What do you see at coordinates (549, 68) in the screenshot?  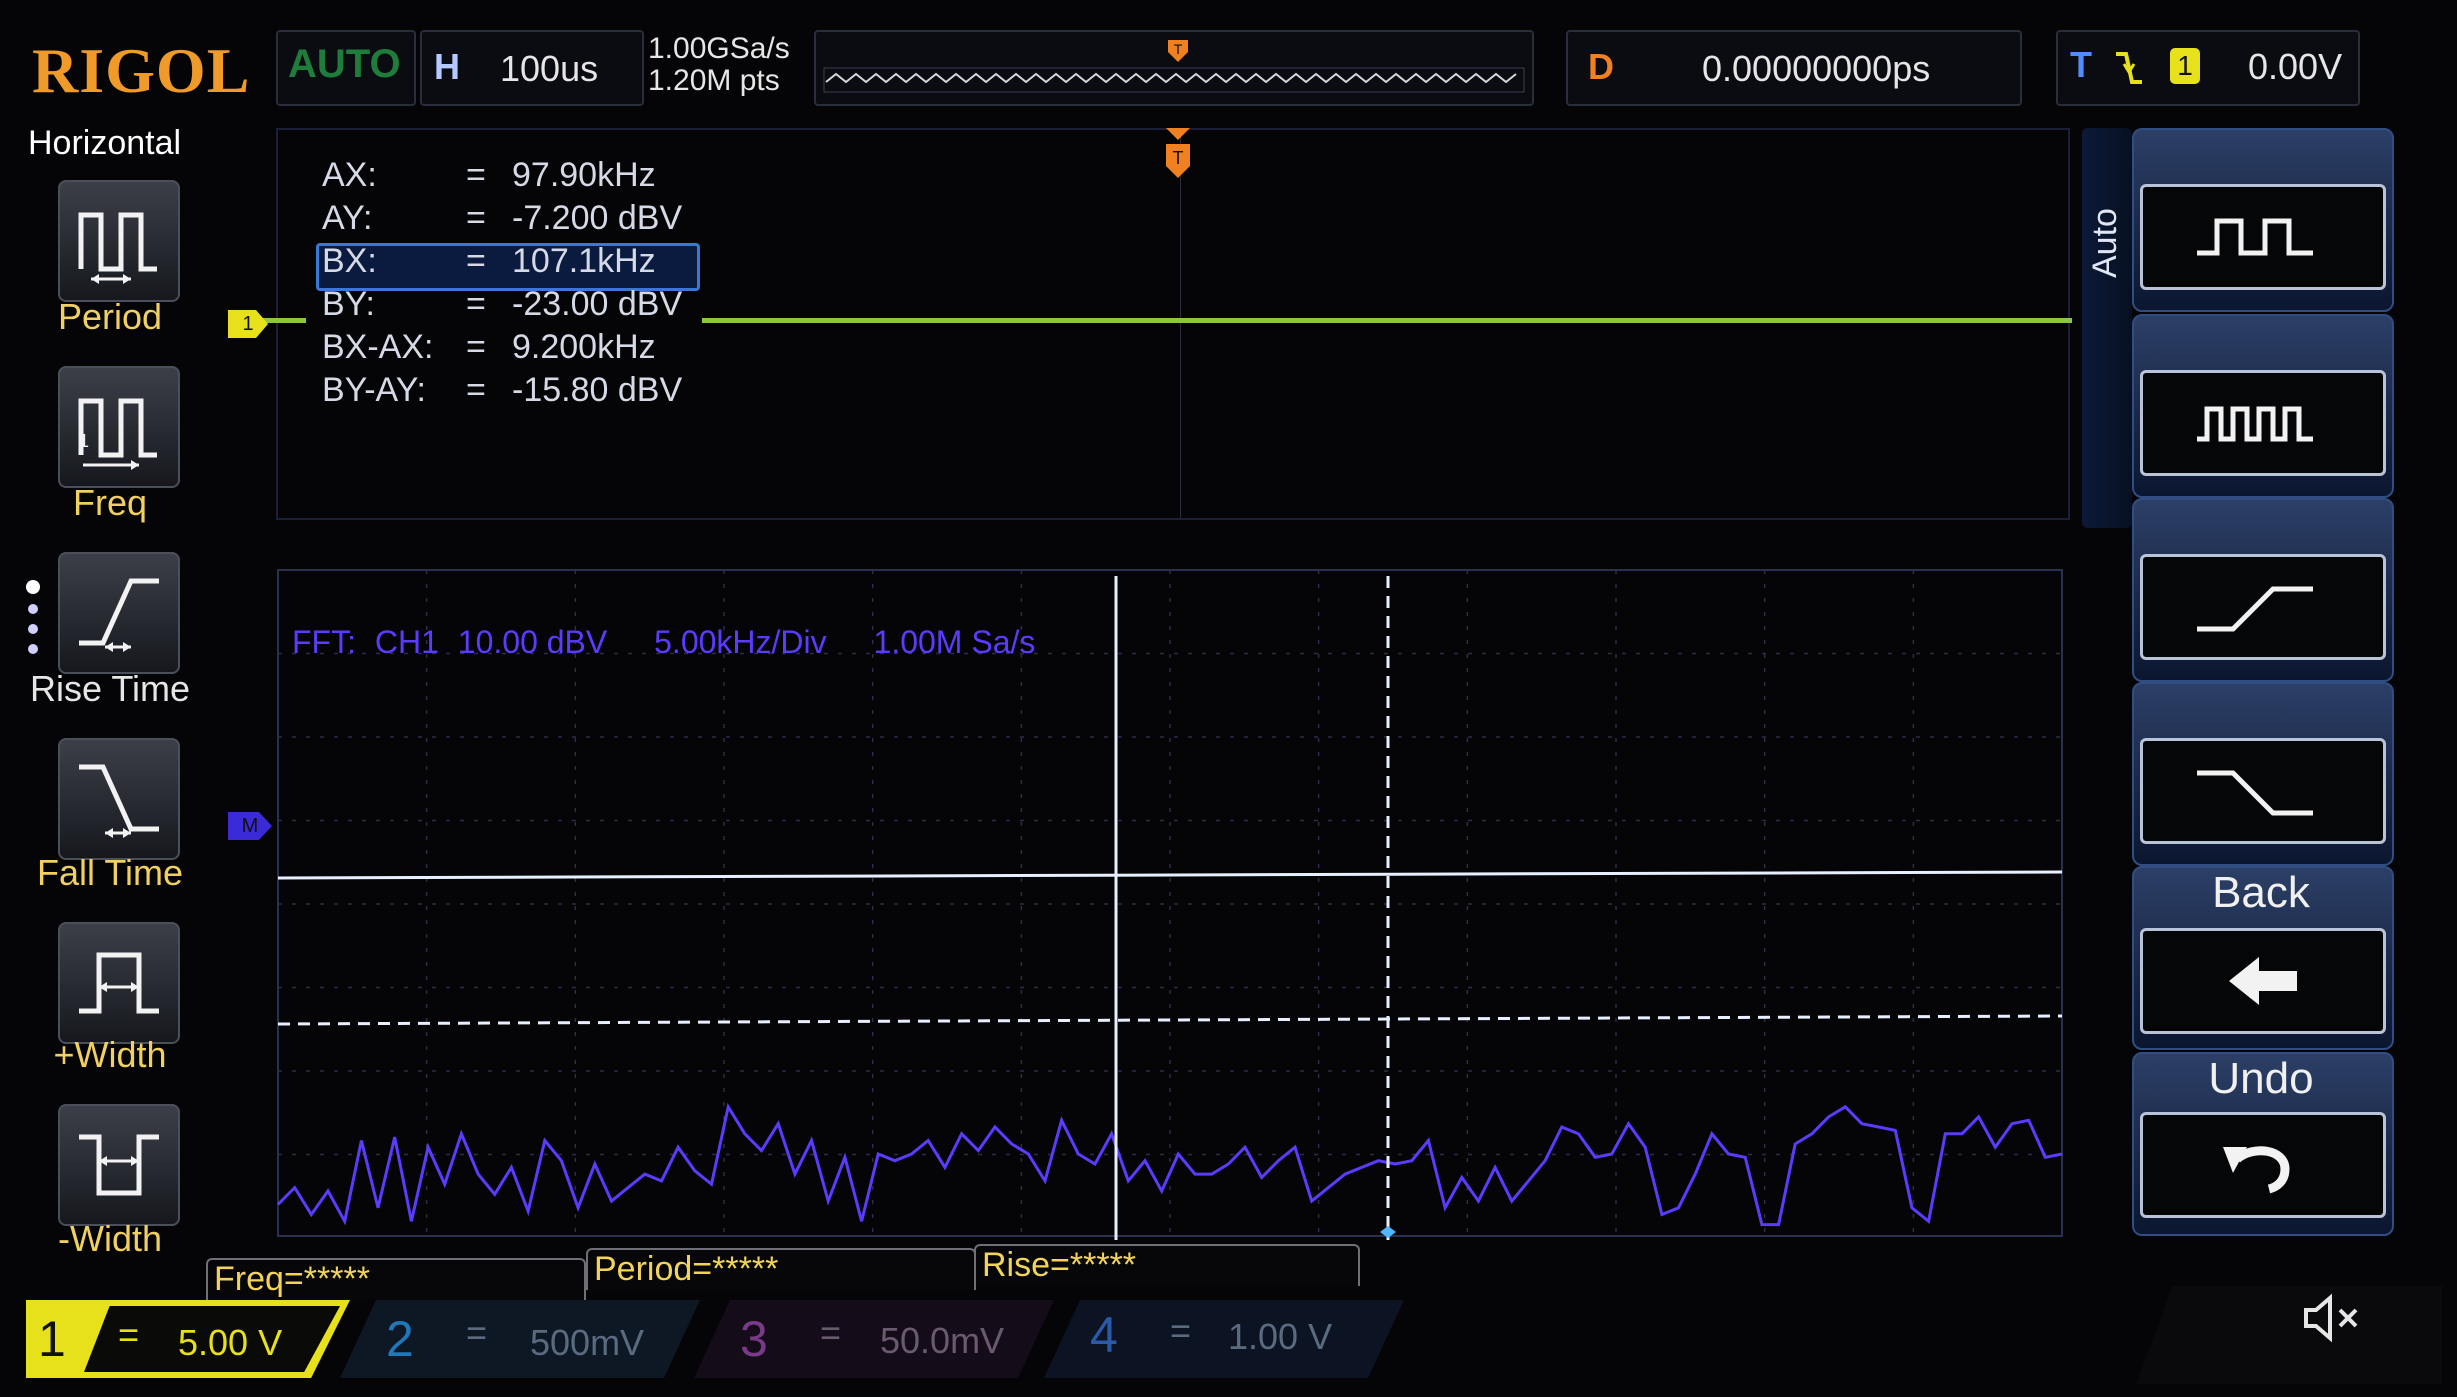 I see `timebase-value: 100us` at bounding box center [549, 68].